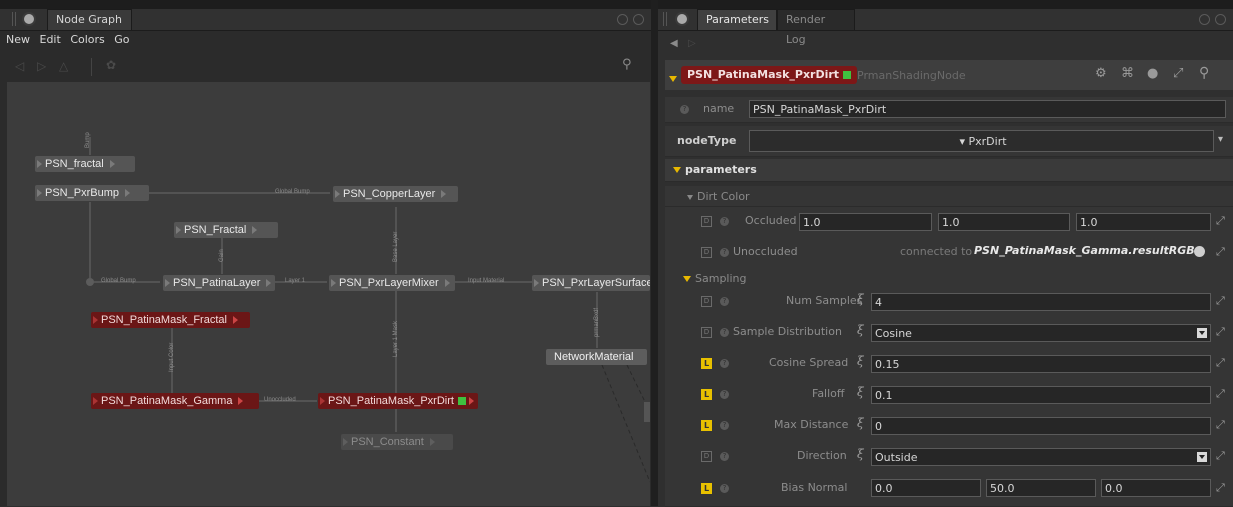 The height and width of the screenshot is (507, 1233). I want to click on parameters-section-label: parameters, so click(715, 169).